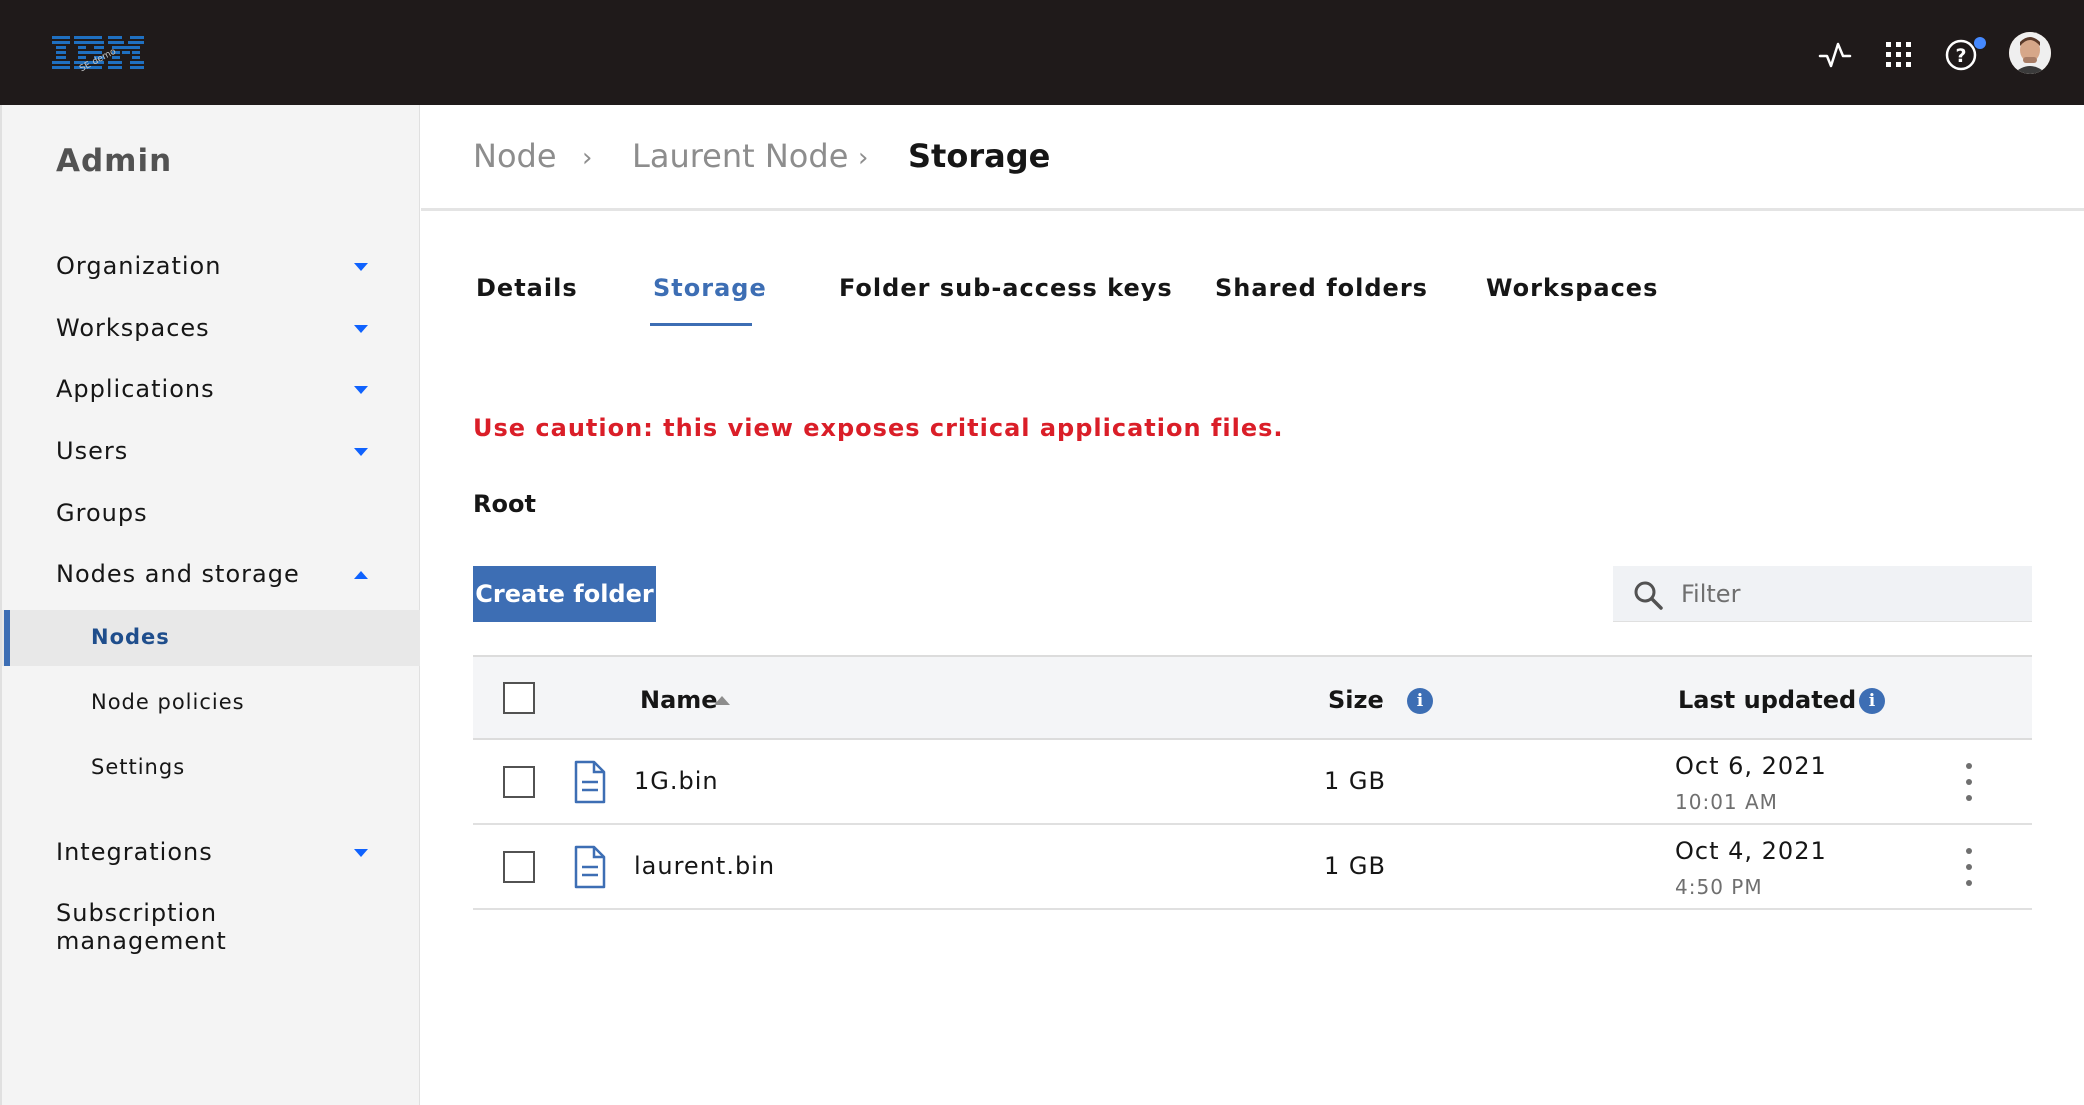  What do you see at coordinates (1252, 782) in the screenshot?
I see `table-row: 1G.bin 1 GB Oct 6, 2021 10:01 AM` at bounding box center [1252, 782].